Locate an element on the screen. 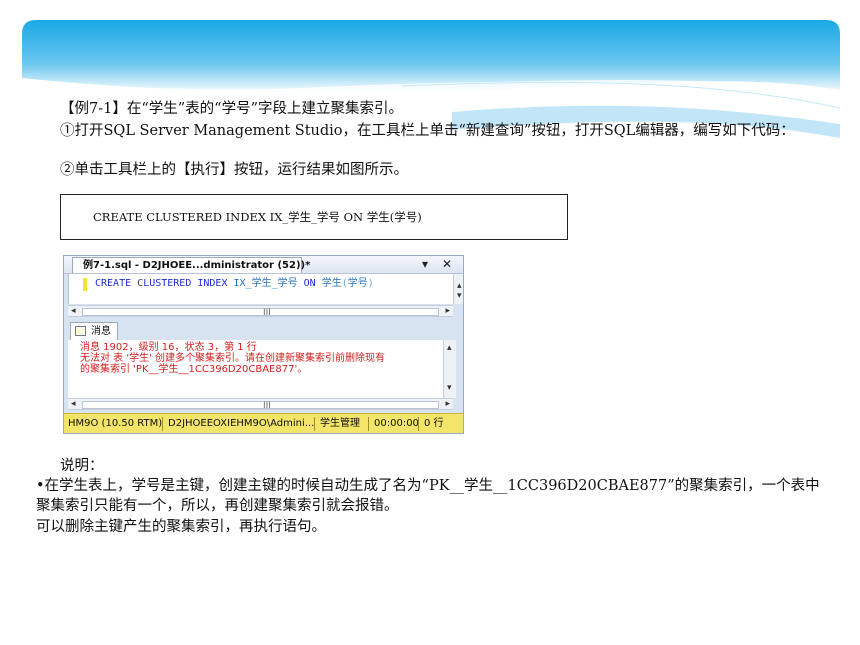 The image size is (860, 645). scroll-thumb: III is located at coordinates (260, 313).